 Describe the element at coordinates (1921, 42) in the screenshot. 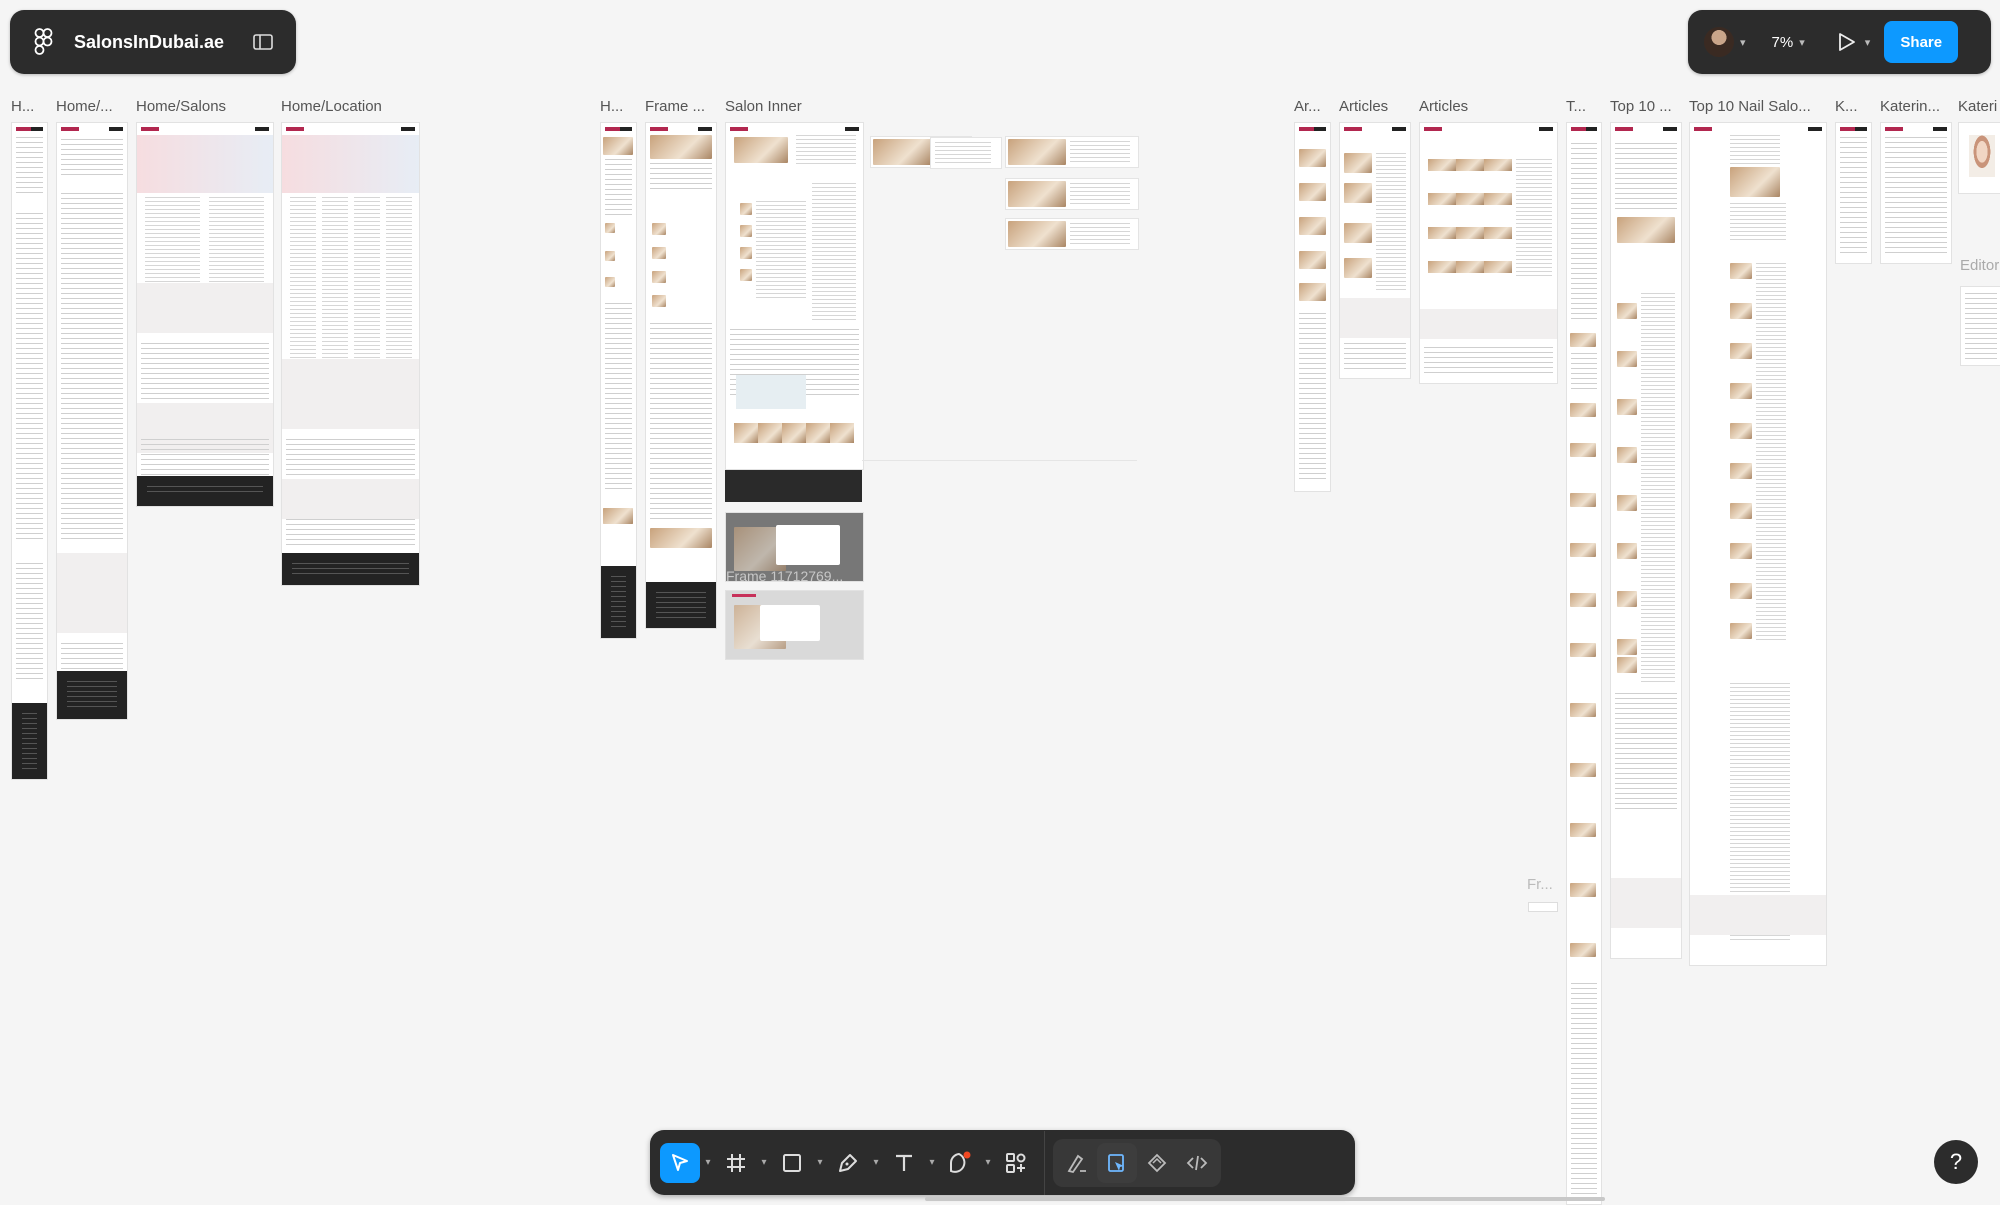

I see `share-button: Share` at that location.